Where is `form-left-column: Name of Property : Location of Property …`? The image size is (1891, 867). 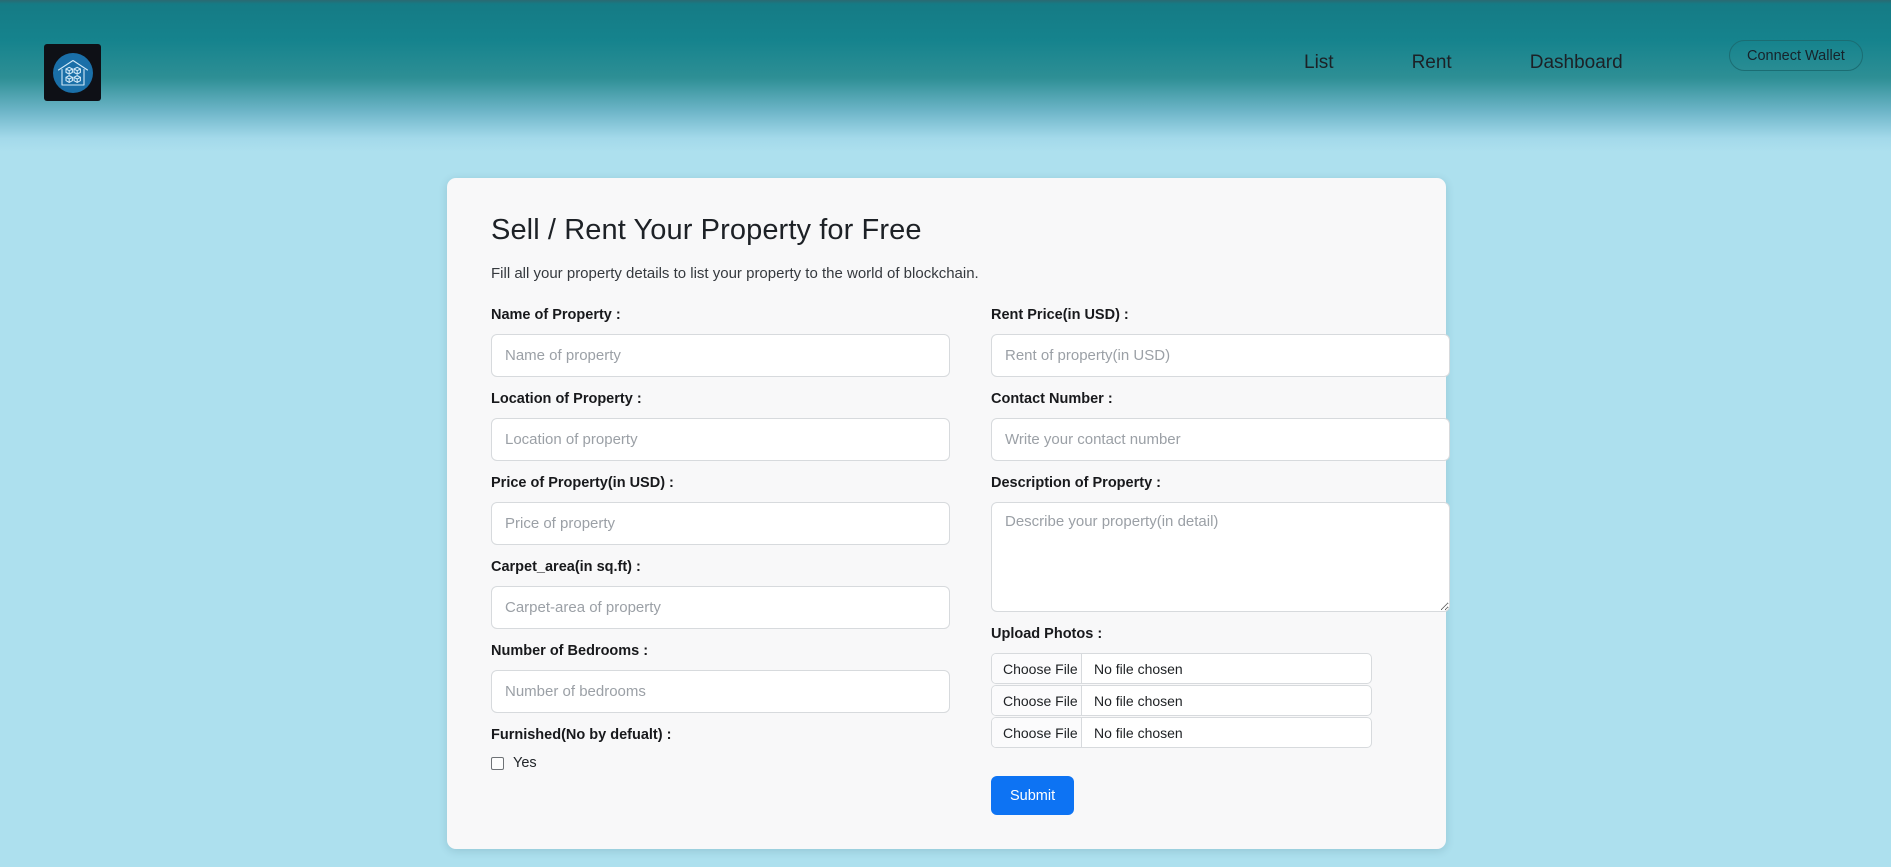 form-left-column: Name of Property : Location of Property … is located at coordinates (720, 560).